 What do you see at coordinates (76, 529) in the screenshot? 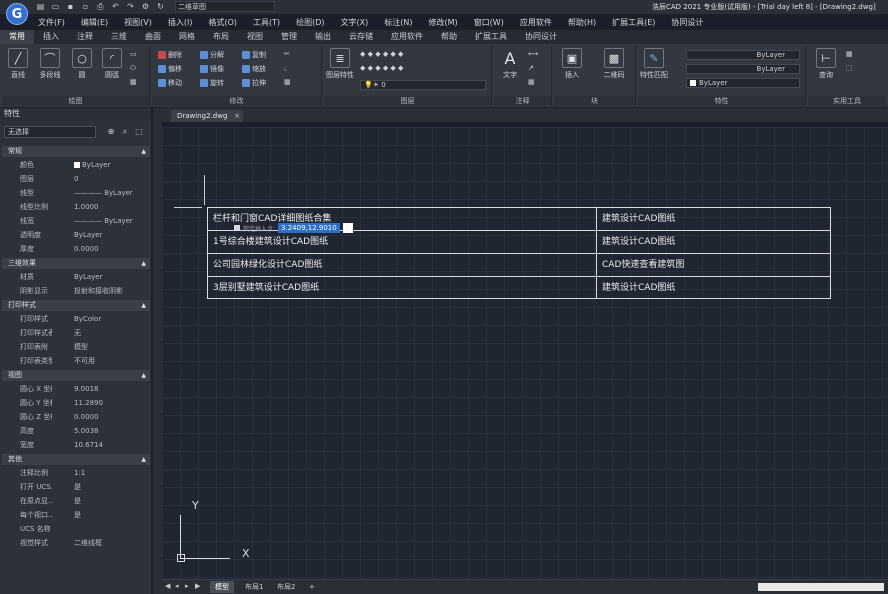
I see `property-row: UCS 名称` at bounding box center [76, 529].